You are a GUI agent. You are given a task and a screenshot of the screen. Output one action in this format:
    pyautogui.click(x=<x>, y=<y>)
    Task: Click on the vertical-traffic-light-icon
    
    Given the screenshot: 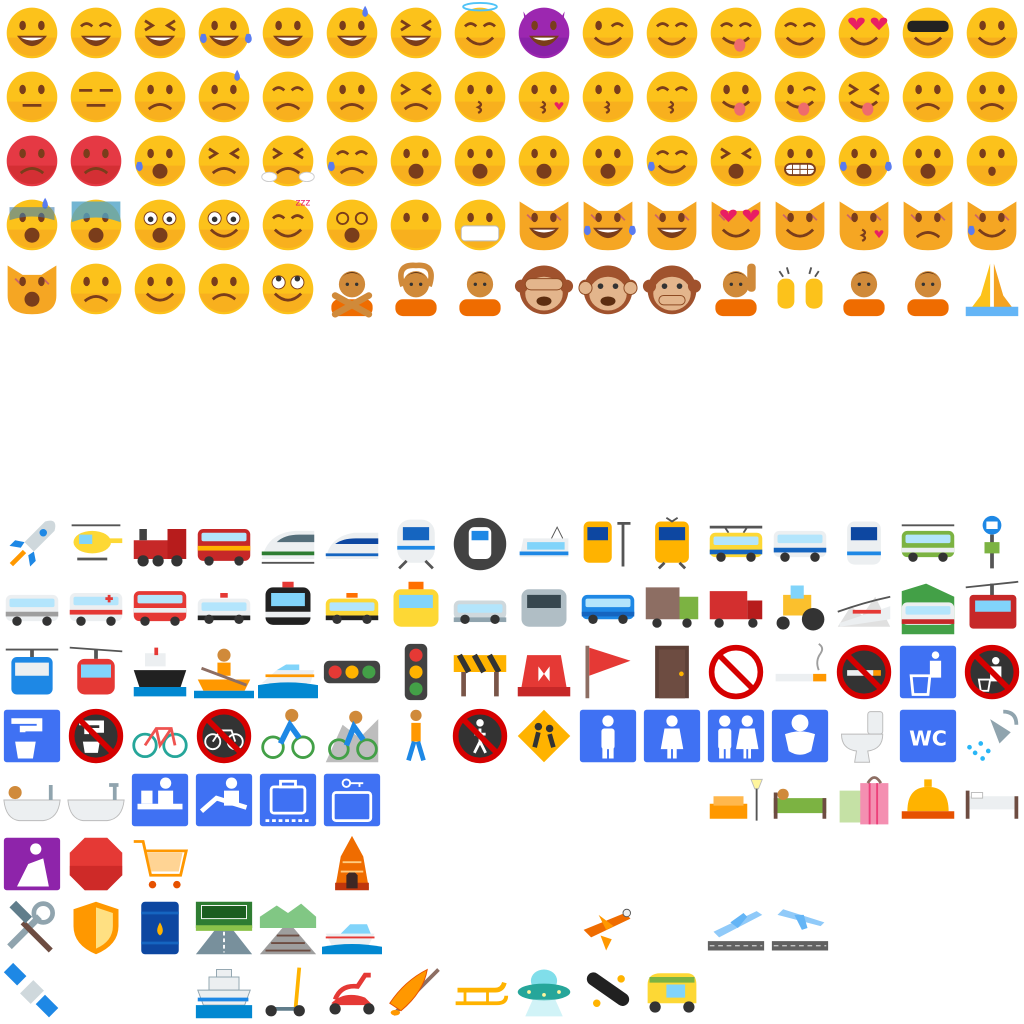 What is the action you would take?
    pyautogui.click(x=416, y=672)
    